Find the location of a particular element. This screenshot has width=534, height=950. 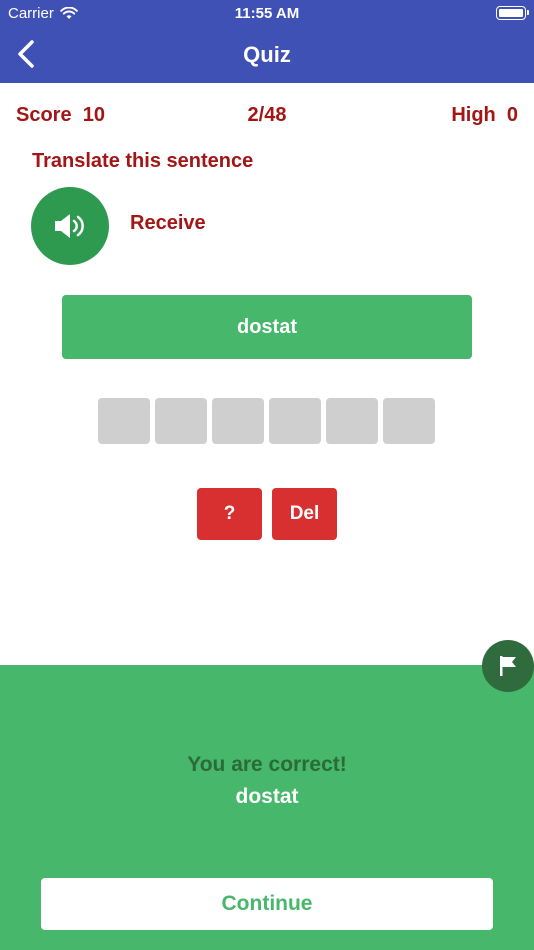

battery-icon is located at coordinates (512, 13).